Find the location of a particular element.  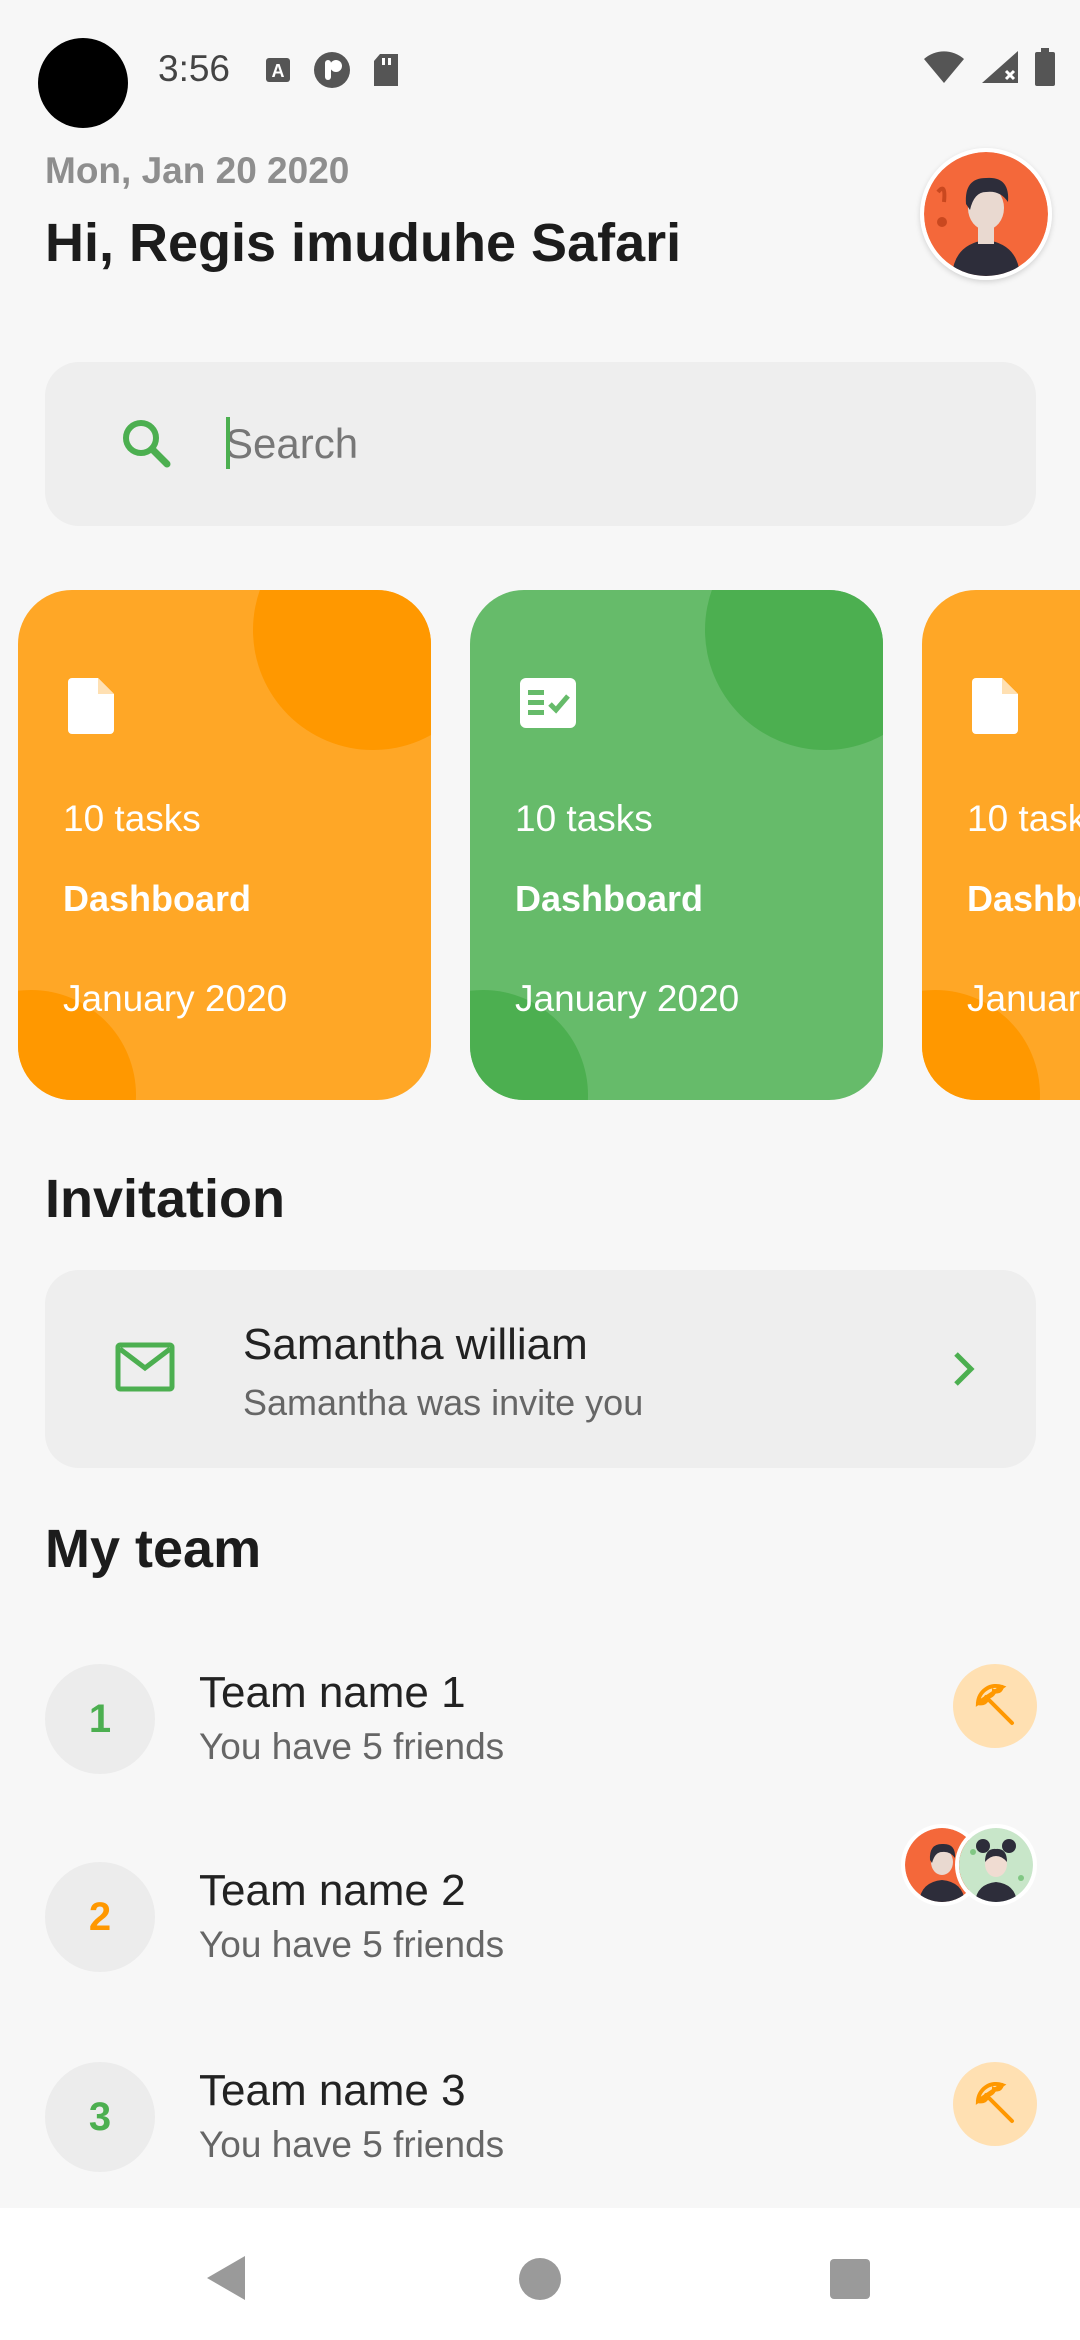

svg-text: A is located at coordinates (278, 71).